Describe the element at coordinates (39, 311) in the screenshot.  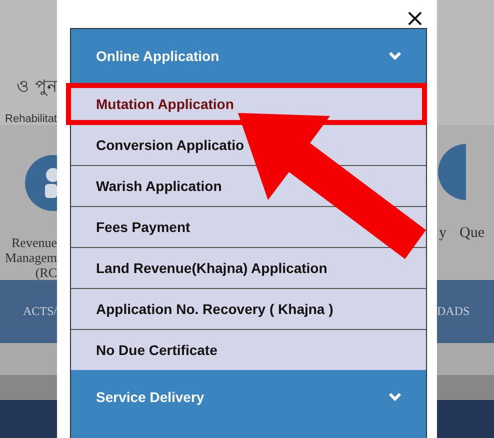
I see `nav-link: ACTS/` at that location.